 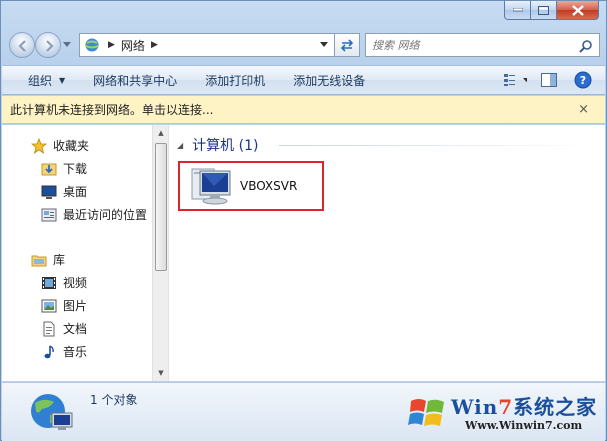 What do you see at coordinates (75, 192) in the screenshot?
I see `sidebar-item-label: 桌面` at bounding box center [75, 192].